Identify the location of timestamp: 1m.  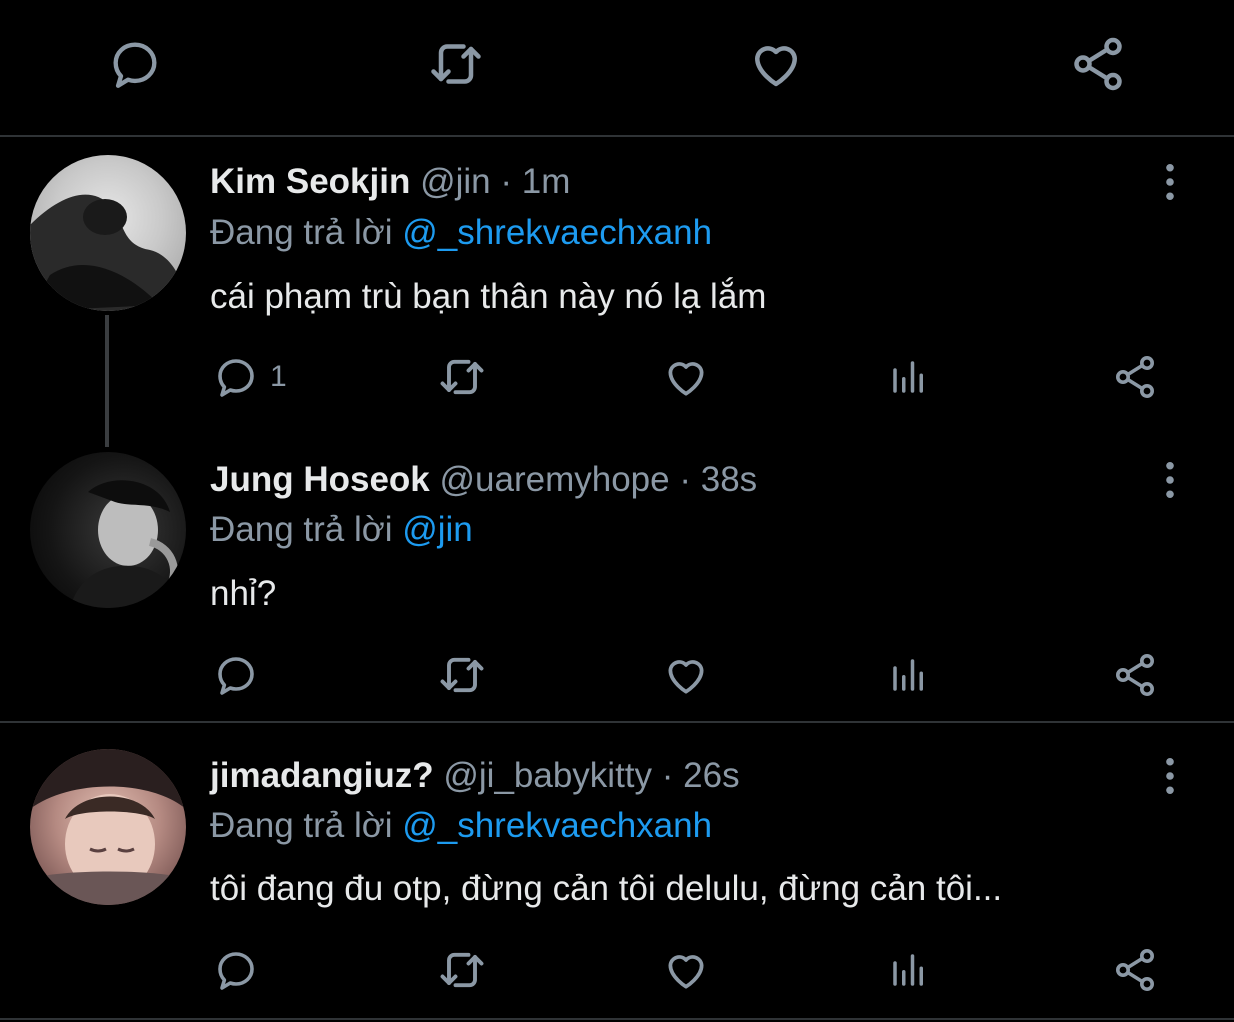
(546, 181).